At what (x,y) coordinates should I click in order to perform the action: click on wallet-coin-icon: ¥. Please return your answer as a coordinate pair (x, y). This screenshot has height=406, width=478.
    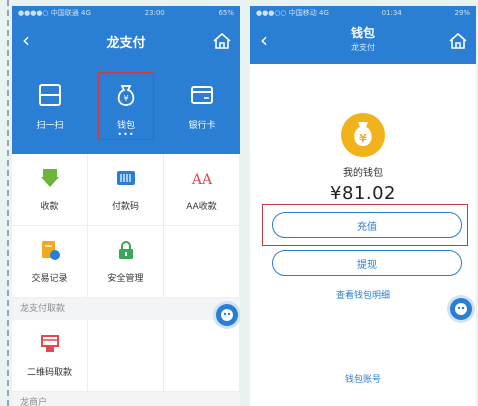
    Looking at the image, I should click on (363, 135).